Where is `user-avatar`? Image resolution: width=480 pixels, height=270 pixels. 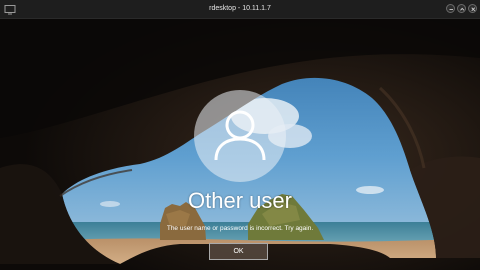 user-avatar is located at coordinates (240, 136).